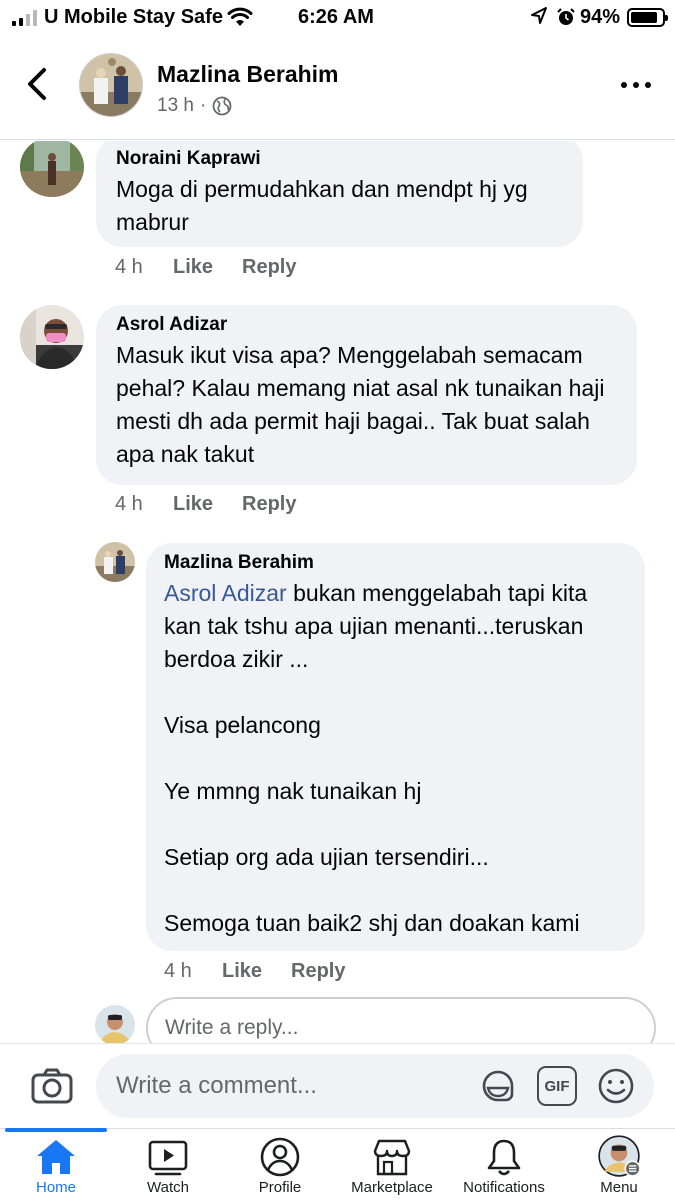 This screenshot has height=1200, width=675. What do you see at coordinates (636, 85) in the screenshot?
I see `more-options-button` at bounding box center [636, 85].